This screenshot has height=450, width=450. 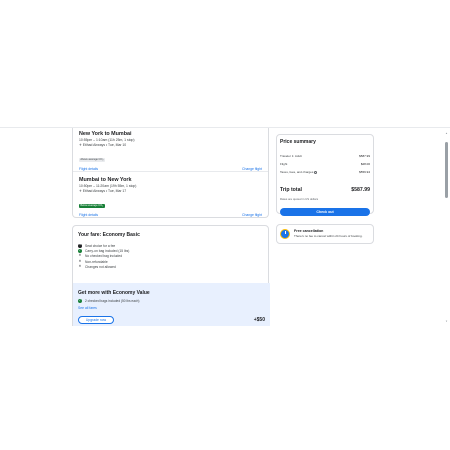 I want to click on dollar-icon: $, so click(x=80, y=245).